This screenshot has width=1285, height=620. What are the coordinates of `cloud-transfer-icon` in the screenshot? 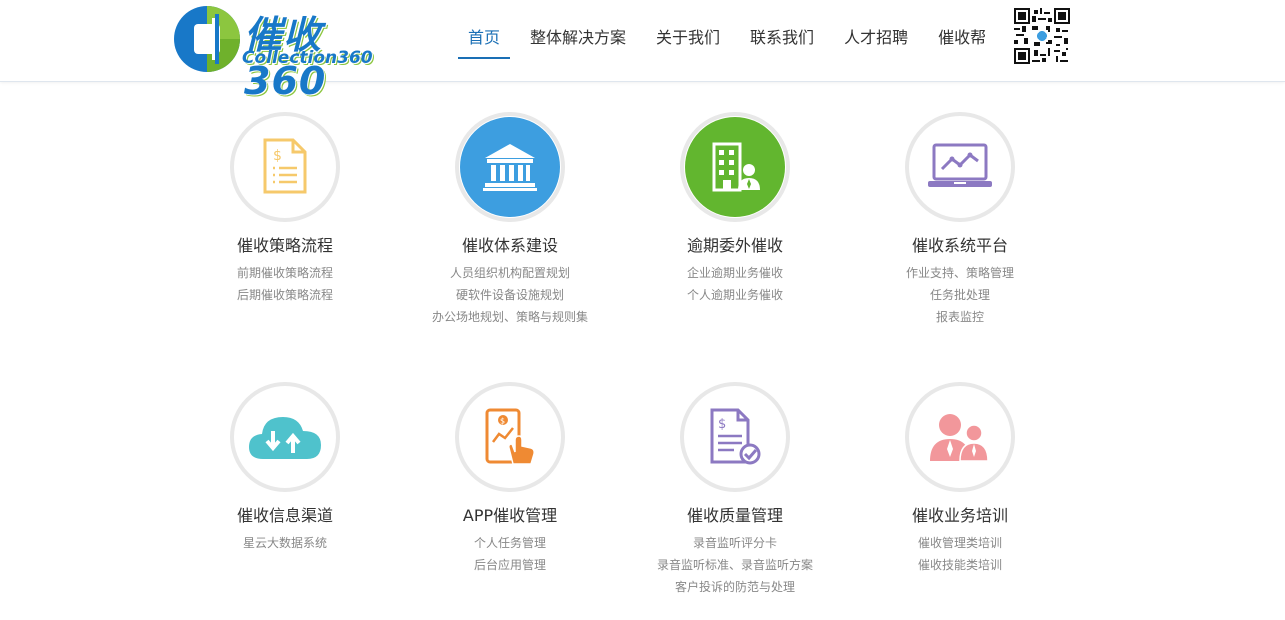 It's located at (285, 438).